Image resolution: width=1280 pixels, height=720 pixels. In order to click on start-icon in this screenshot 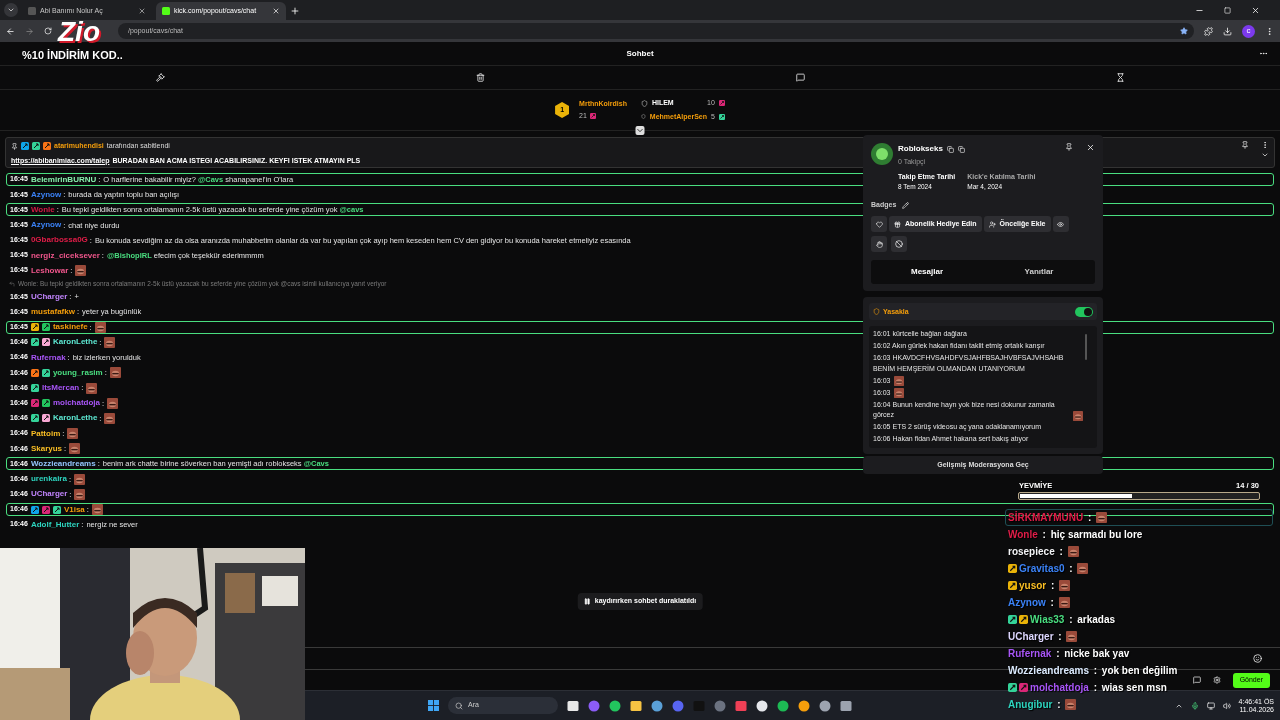, I will do `click(433, 705)`.